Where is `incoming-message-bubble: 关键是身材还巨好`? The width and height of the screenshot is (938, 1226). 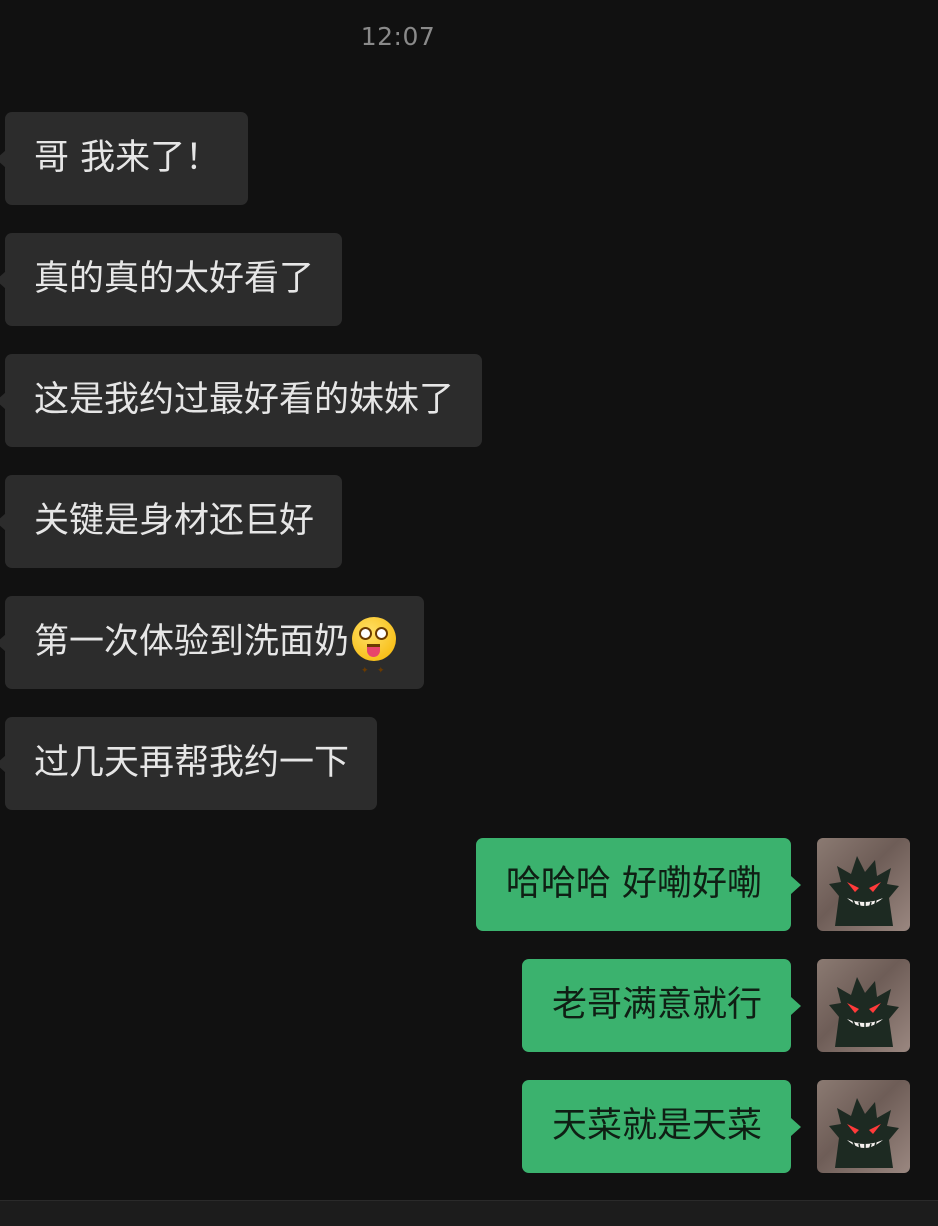 incoming-message-bubble: 关键是身材还巨好 is located at coordinates (171, 521).